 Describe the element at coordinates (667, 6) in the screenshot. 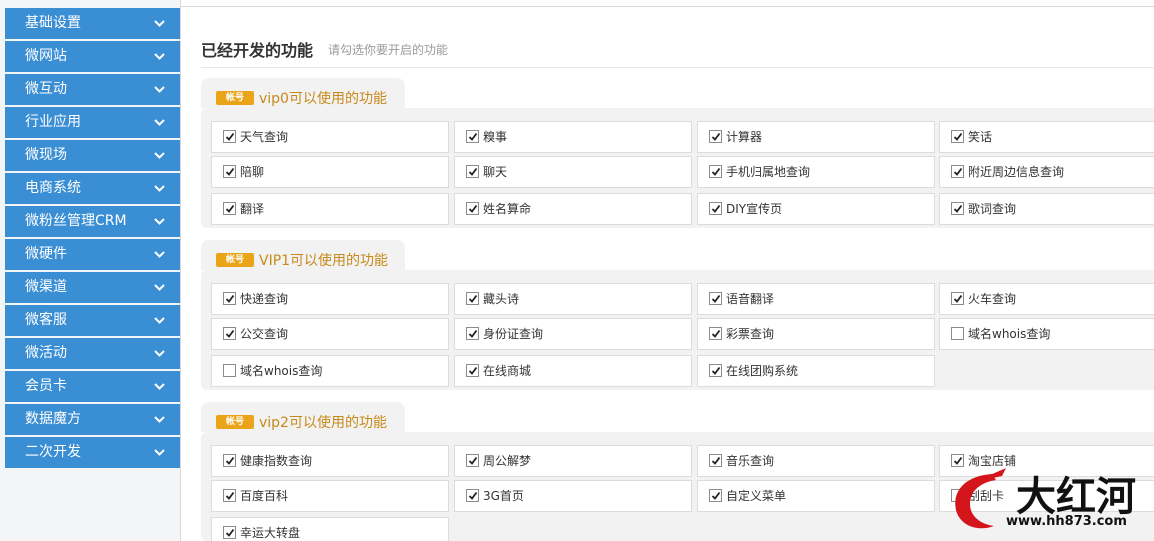

I see `top-divider` at that location.